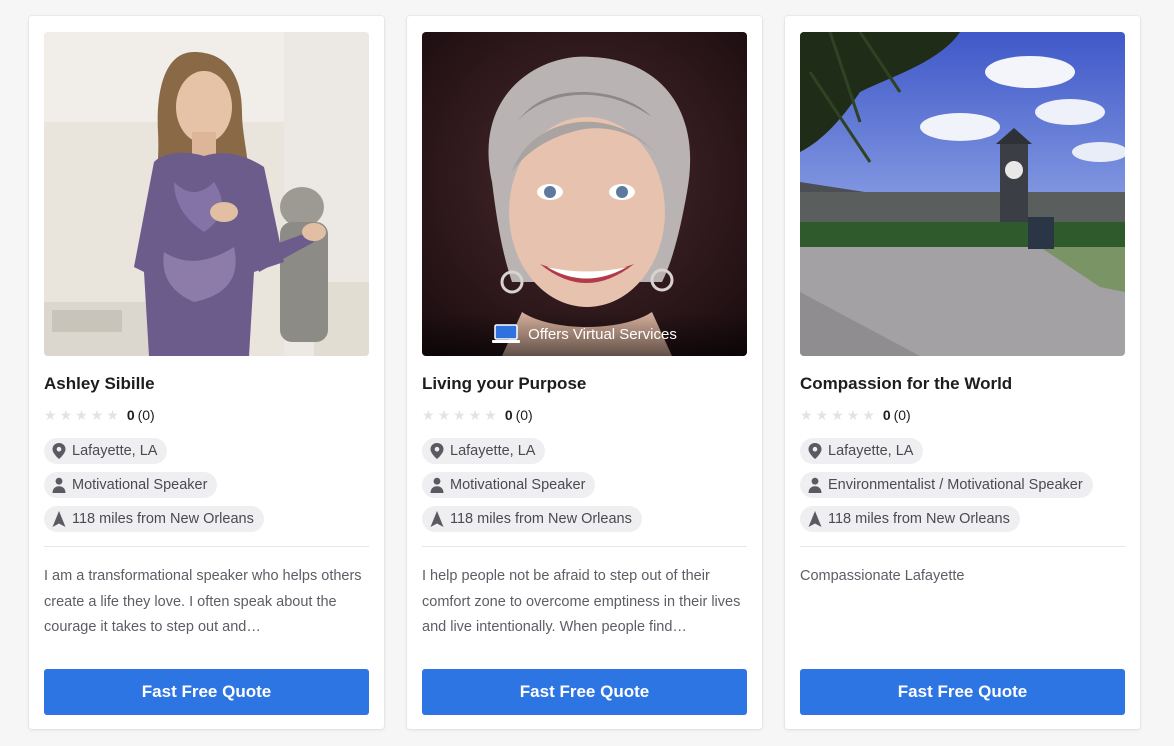 The image size is (1174, 746). I want to click on virtual-services-badge: Offers Virtual Services, so click(584, 334).